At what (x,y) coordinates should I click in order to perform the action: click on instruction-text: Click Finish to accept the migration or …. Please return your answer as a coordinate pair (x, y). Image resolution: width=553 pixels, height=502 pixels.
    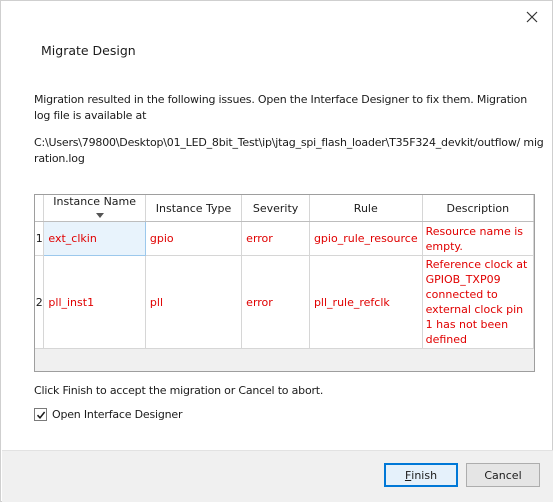
    Looking at the image, I should click on (179, 390).